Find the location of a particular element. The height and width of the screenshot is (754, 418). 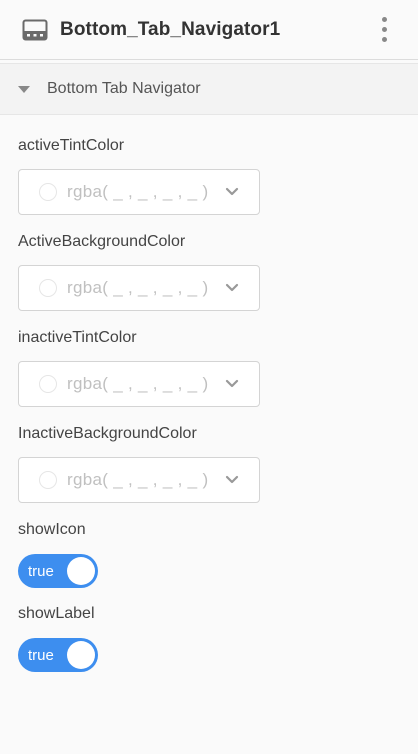

inactive-background-color-label: InactiveBackgroundColor is located at coordinates (107, 433).